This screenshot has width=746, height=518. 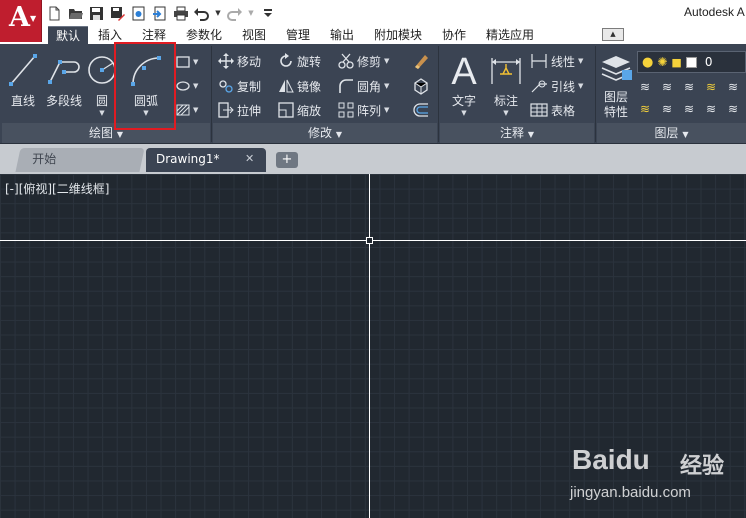 What do you see at coordinates (64, 72) in the screenshot?
I see `polyline-icon` at bounding box center [64, 72].